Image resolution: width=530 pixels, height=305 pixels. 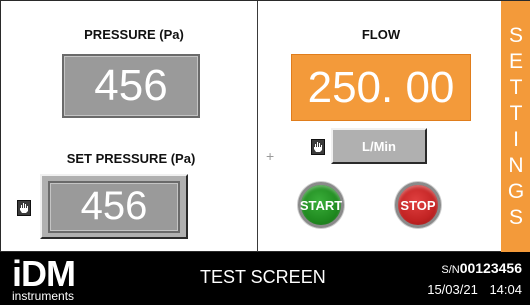 What do you see at coordinates (131, 158) in the screenshot?
I see `set-pressure-label: SET PRESSURE (Pa)` at bounding box center [131, 158].